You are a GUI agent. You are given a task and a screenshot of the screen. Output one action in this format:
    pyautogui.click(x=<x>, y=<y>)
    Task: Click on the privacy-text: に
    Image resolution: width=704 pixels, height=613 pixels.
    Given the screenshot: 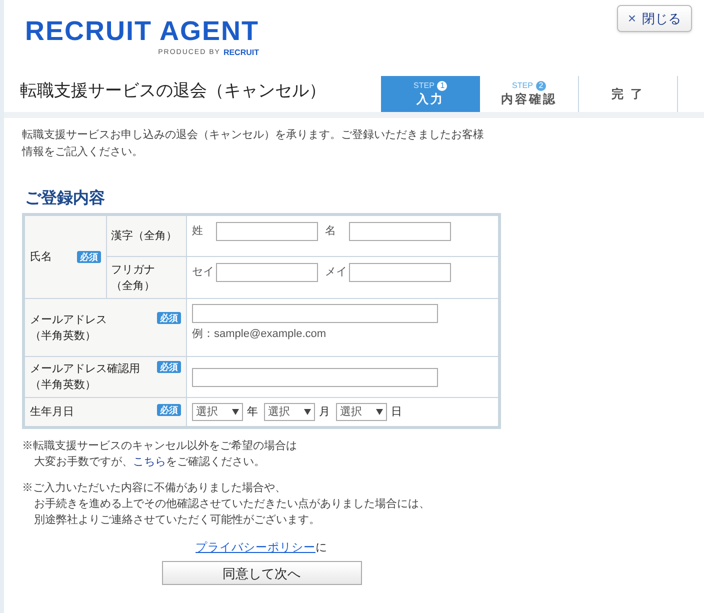 What is the action you would take?
    pyautogui.click(x=322, y=548)
    